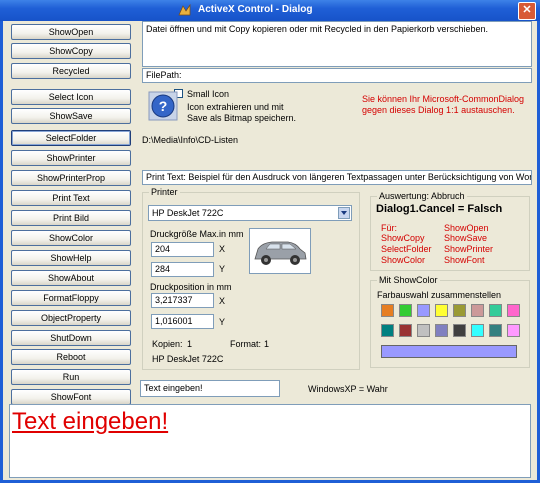 The image size is (540, 483). What do you see at coordinates (71, 298) in the screenshot?
I see `formatfloppy-button: FormatFloppy` at bounding box center [71, 298].